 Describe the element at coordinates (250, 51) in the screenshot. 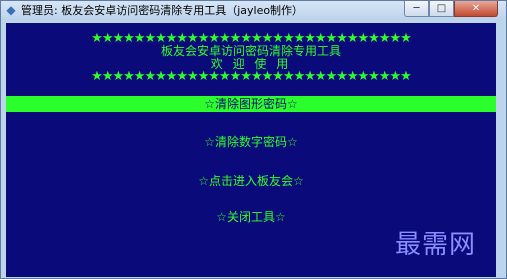

I see `tool-title: 板友会安卓访问密码清除专用工具` at that location.